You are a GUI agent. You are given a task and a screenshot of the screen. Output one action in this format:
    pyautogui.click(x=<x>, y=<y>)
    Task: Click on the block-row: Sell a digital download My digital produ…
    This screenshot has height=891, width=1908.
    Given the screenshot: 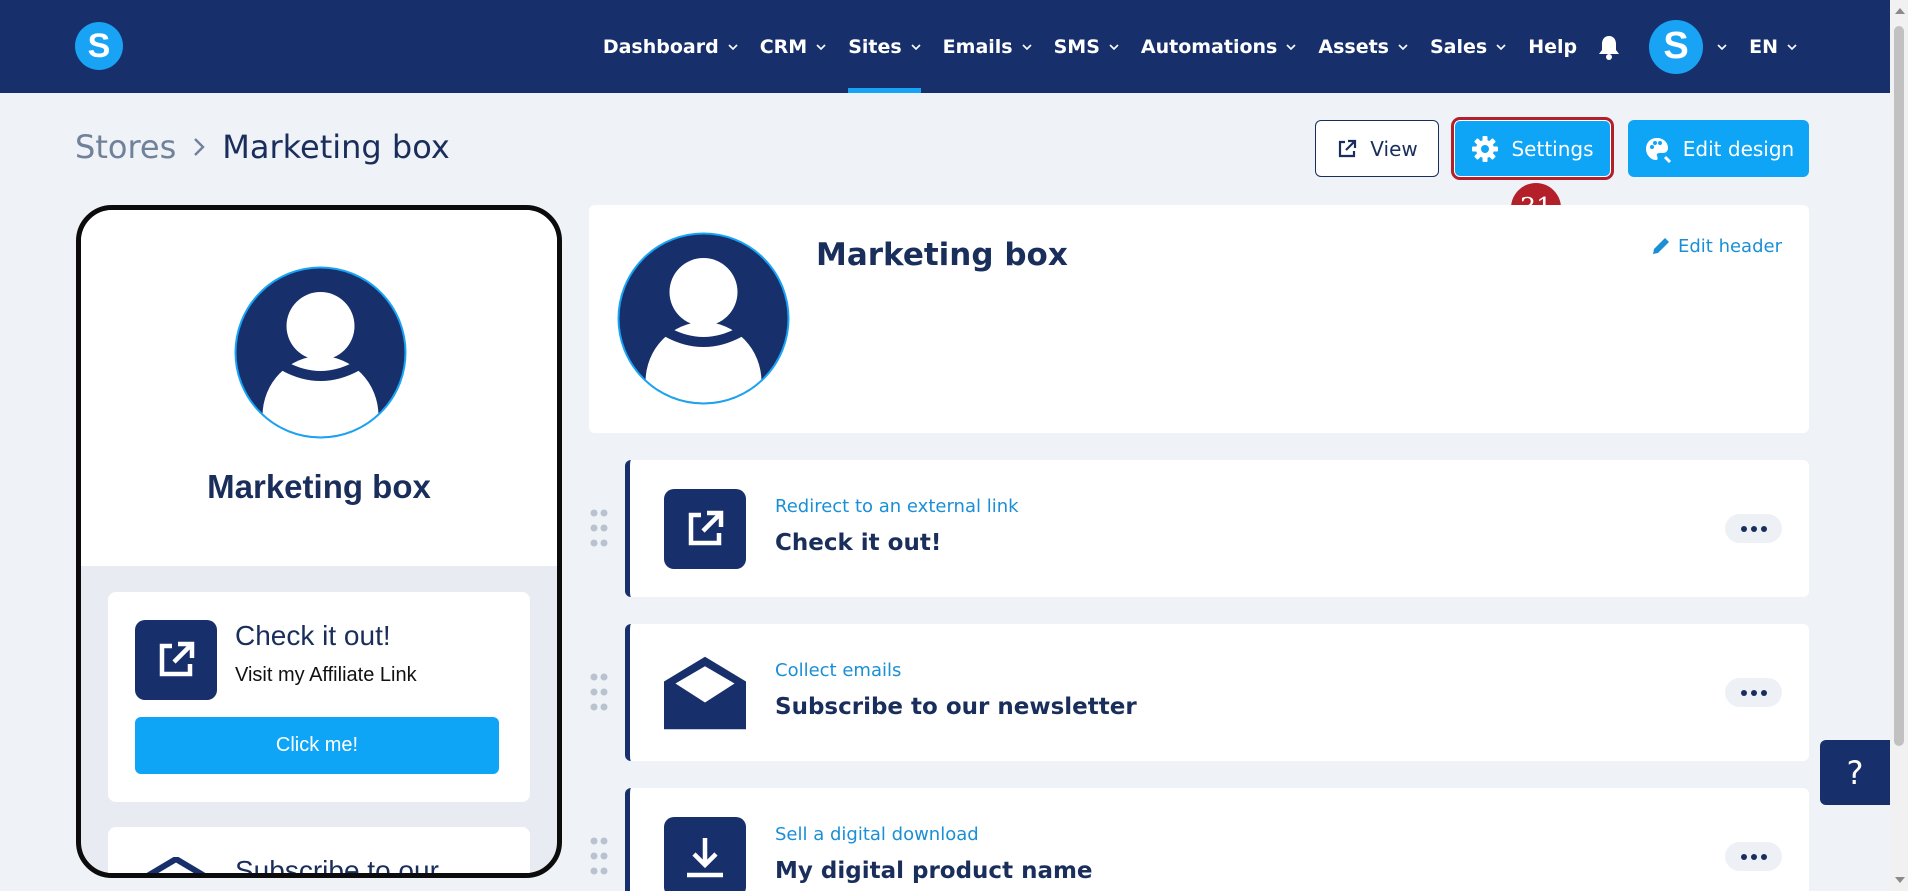 What is the action you would take?
    pyautogui.click(x=1217, y=839)
    